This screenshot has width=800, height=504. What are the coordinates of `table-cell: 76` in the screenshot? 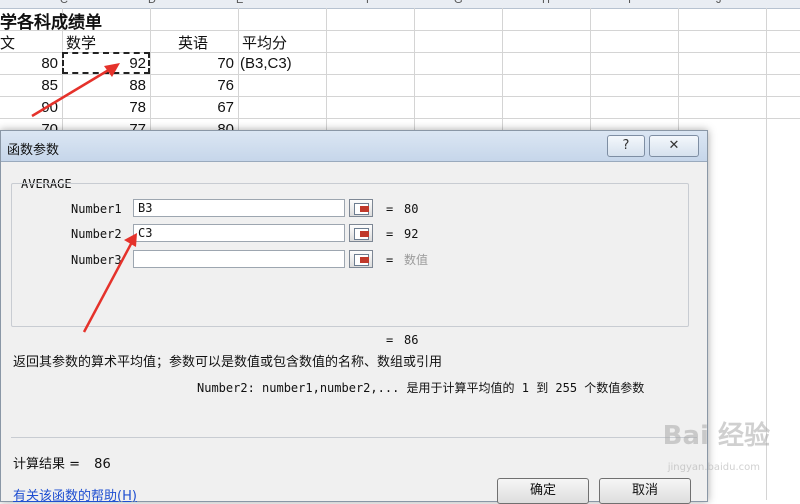 It's located at (194, 85).